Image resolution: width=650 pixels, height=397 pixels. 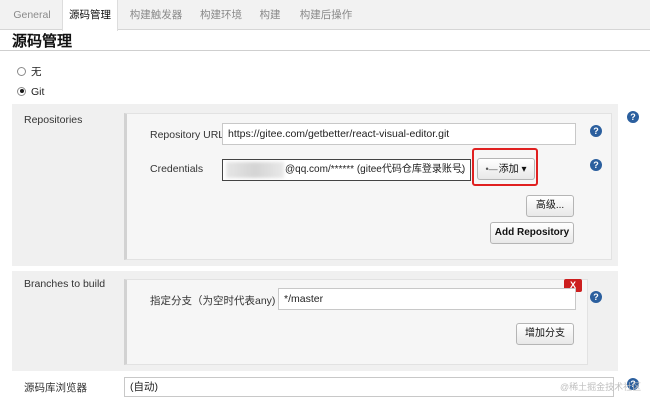 What do you see at coordinates (325, 50) in the screenshot?
I see `title-divider` at bounding box center [325, 50].